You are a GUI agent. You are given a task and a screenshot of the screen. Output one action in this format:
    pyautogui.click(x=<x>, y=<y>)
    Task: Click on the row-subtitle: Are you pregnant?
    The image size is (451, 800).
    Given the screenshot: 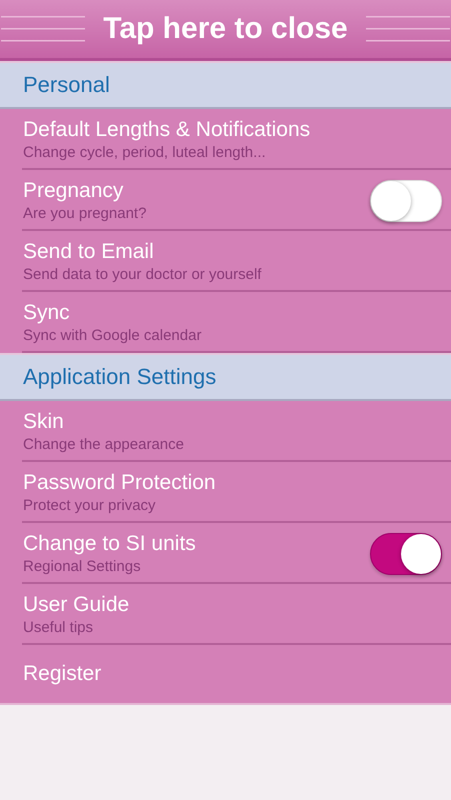 What is the action you would take?
    pyautogui.click(x=85, y=213)
    